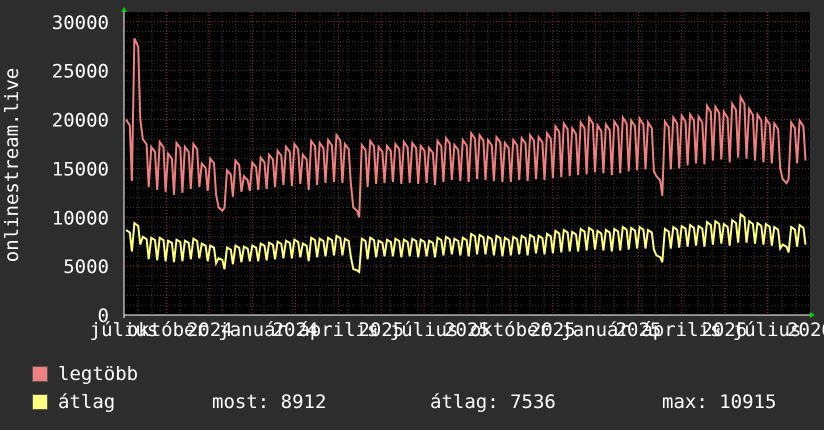 The width and height of the screenshot is (824, 430). Describe the element at coordinates (269, 402) in the screenshot. I see `stat-most: most: 8912` at that location.